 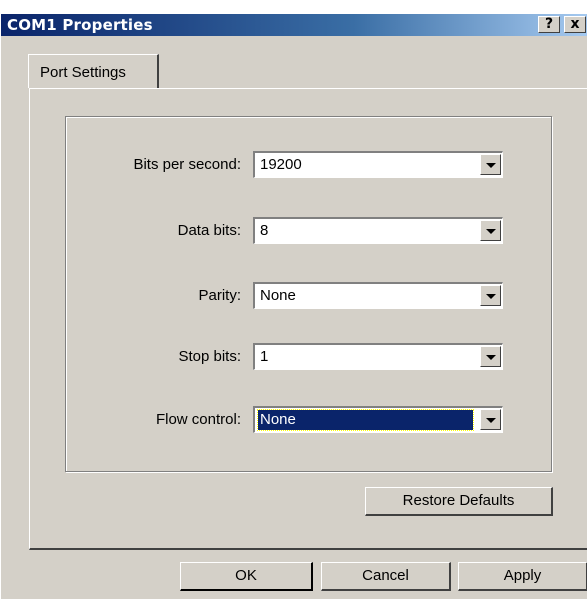 What do you see at coordinates (219, 295) in the screenshot?
I see `parity-label: Parity:` at bounding box center [219, 295].